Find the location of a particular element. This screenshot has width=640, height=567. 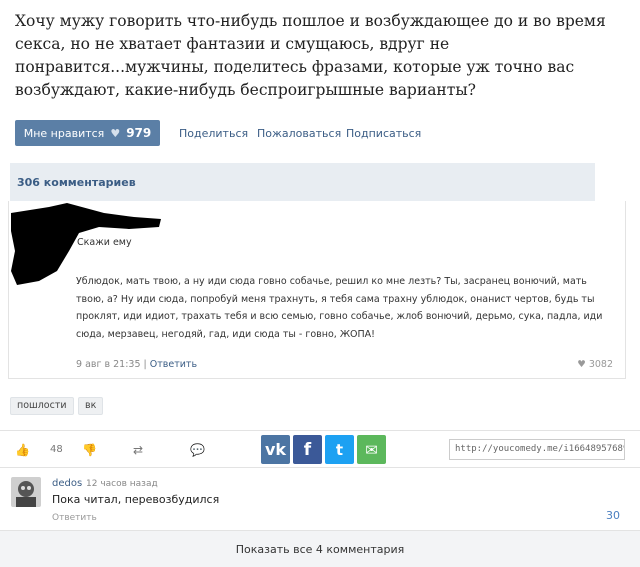

repost-icon: ⇄ is located at coordinates (138, 450).